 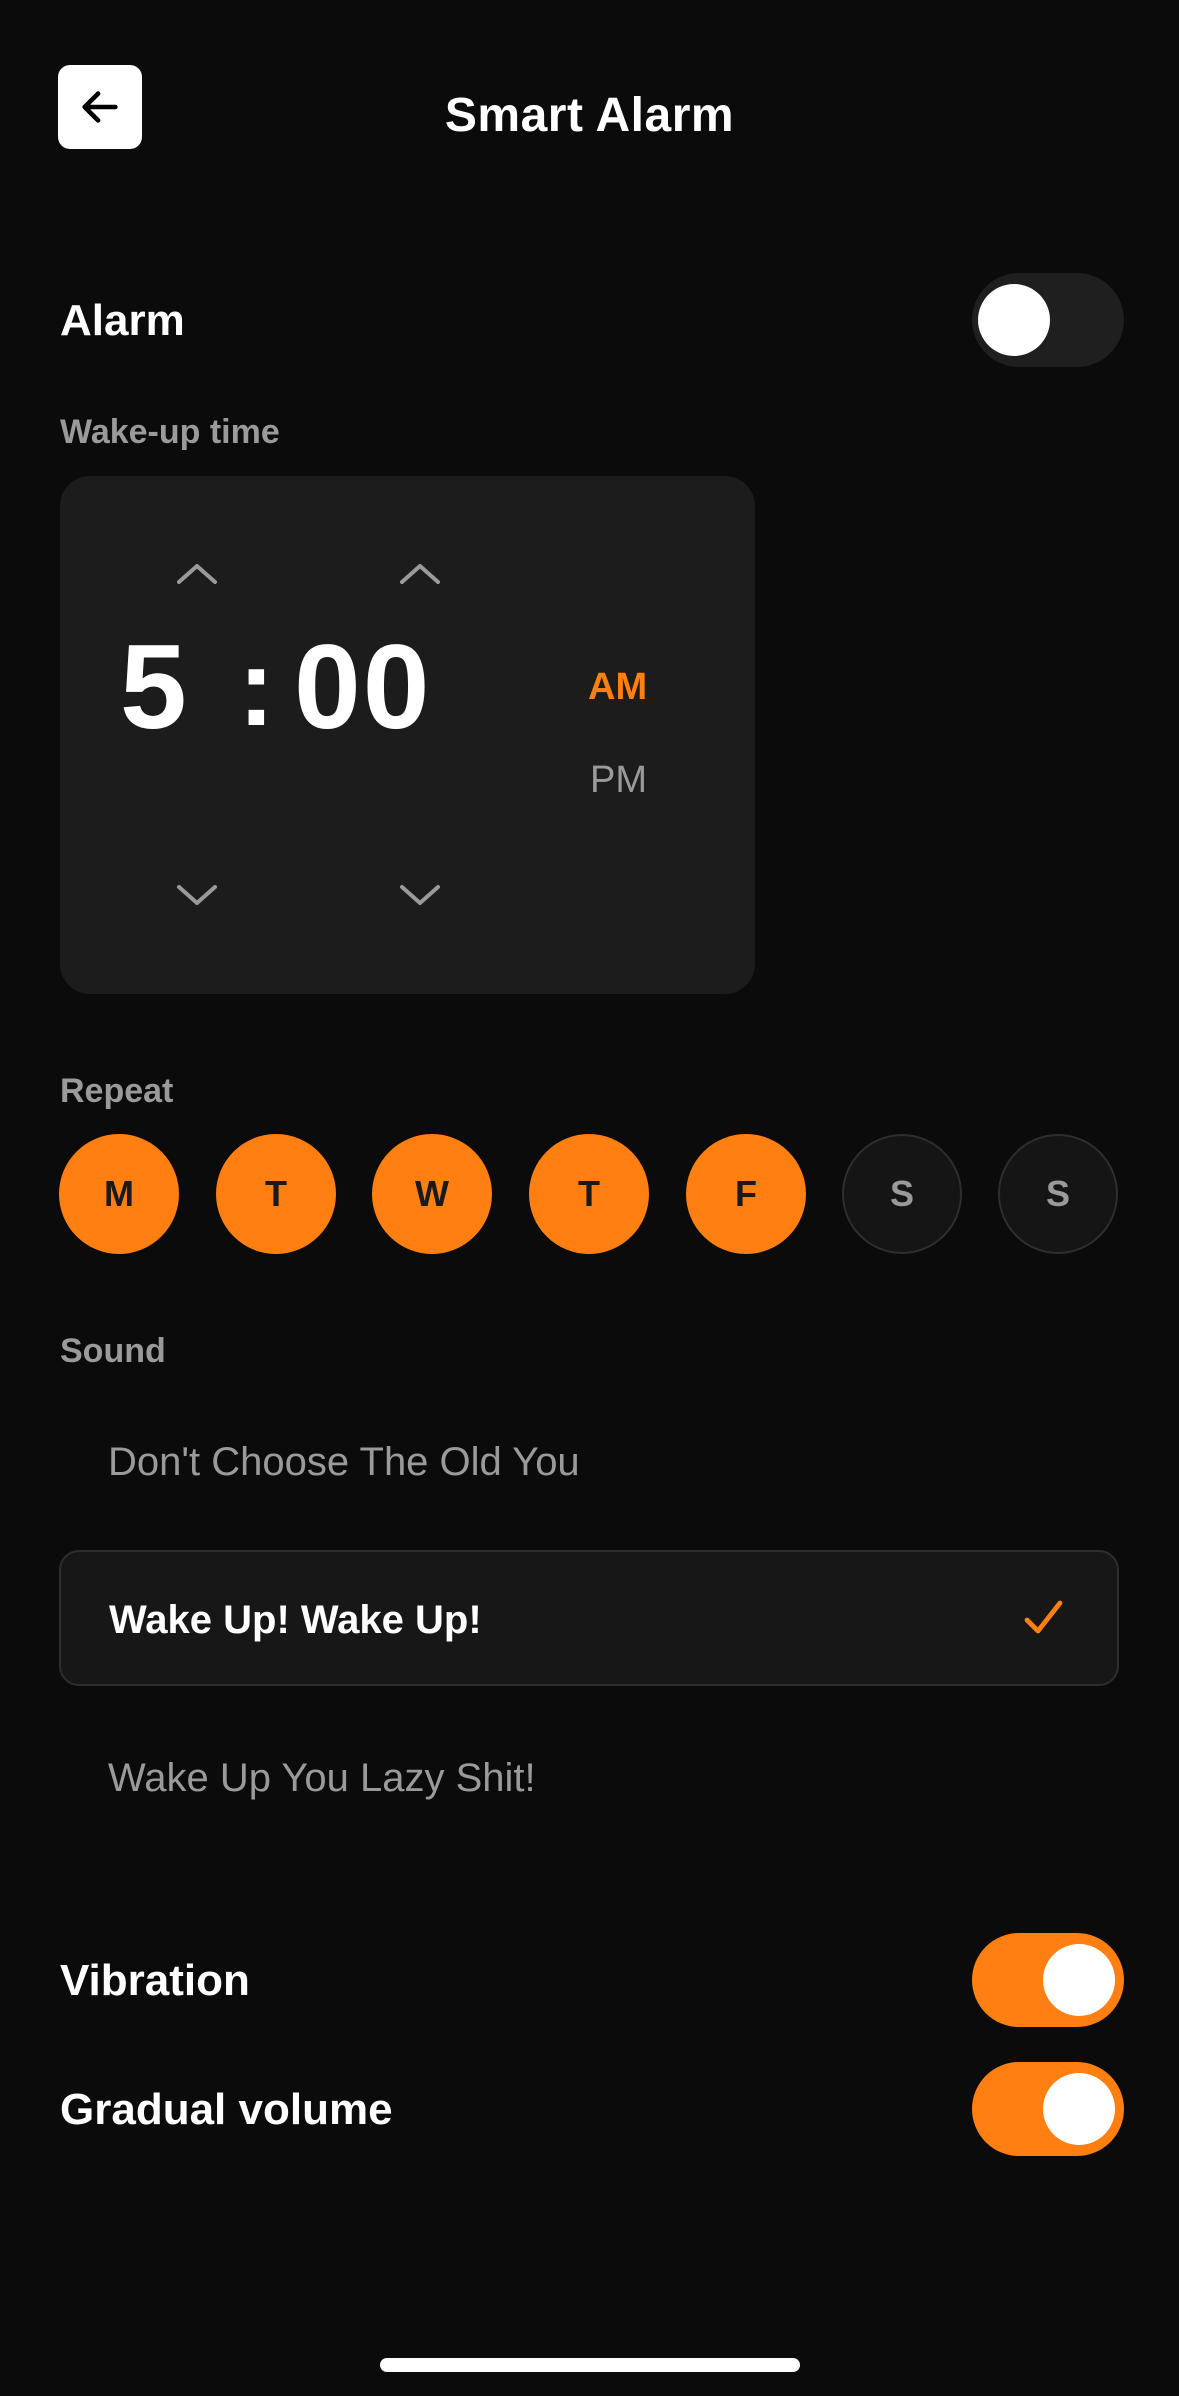 What do you see at coordinates (902, 1194) in the screenshot?
I see `day-saturday: S` at bounding box center [902, 1194].